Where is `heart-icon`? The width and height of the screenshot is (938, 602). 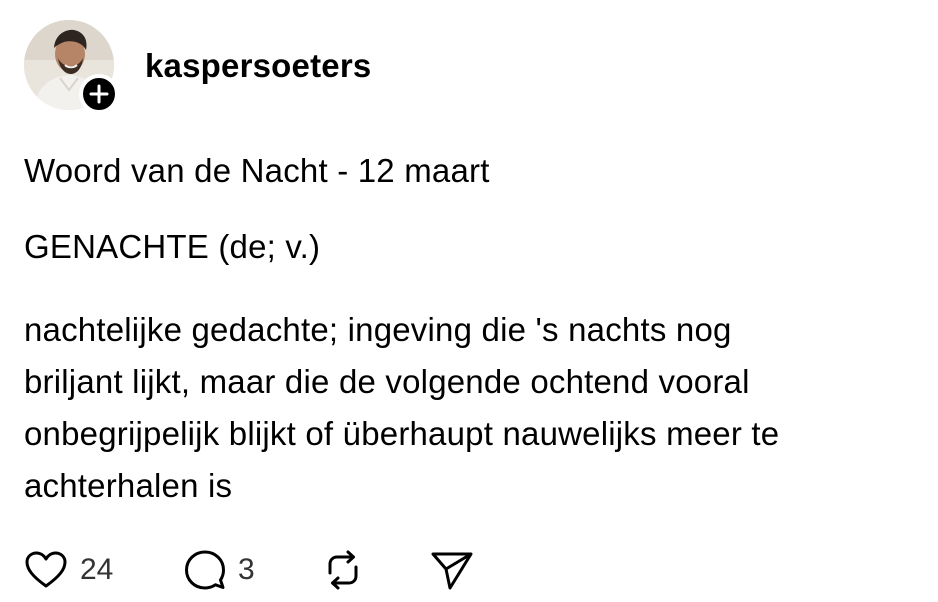
heart-icon is located at coordinates (46, 569).